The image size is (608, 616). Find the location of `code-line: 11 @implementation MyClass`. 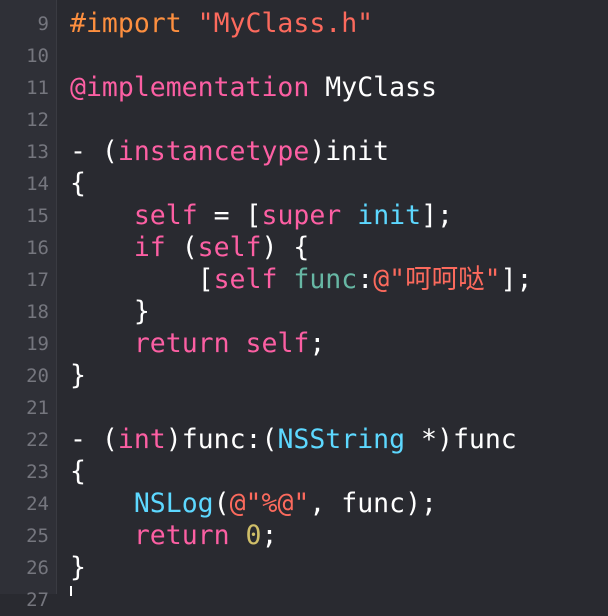

code-line: 11 @implementation MyClass is located at coordinates (304, 88).